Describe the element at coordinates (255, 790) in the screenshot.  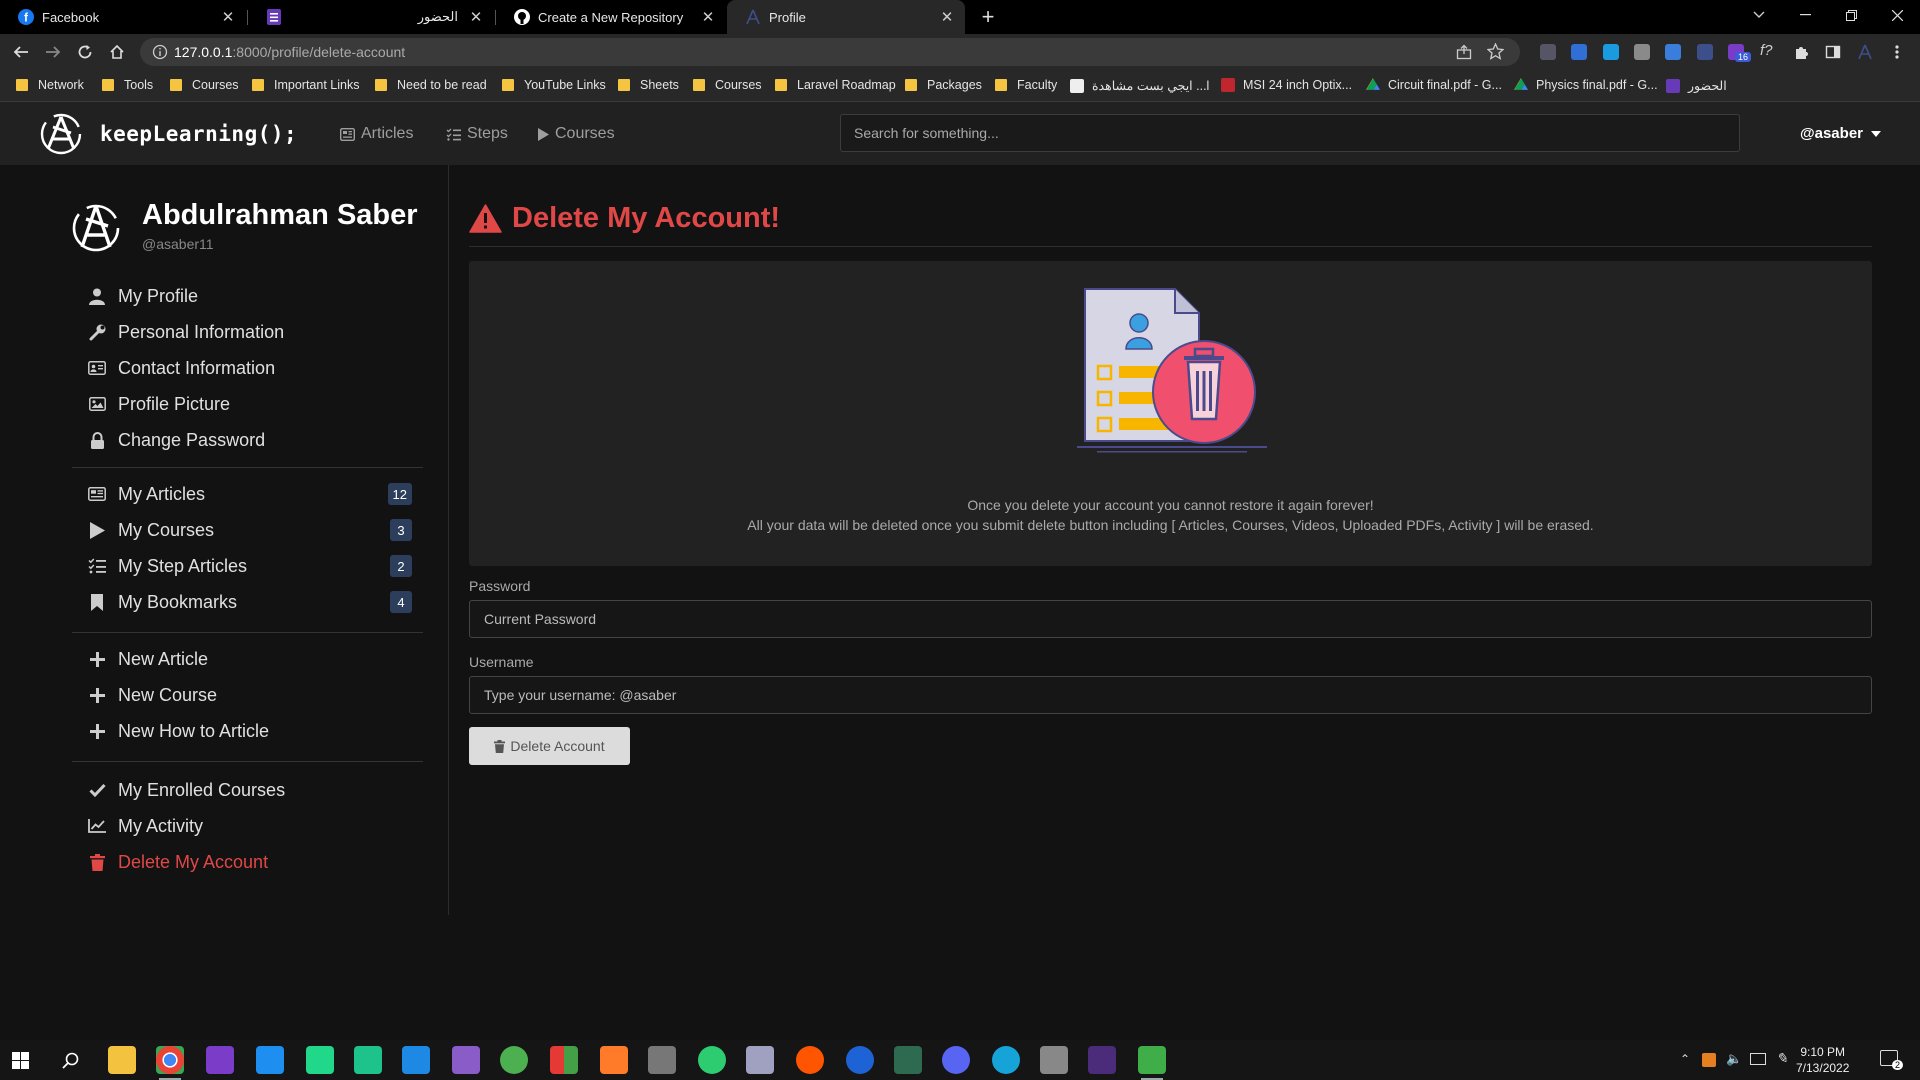
I see `sidebar-item-my-enrolled-courses: My Enrolled Courses` at that location.